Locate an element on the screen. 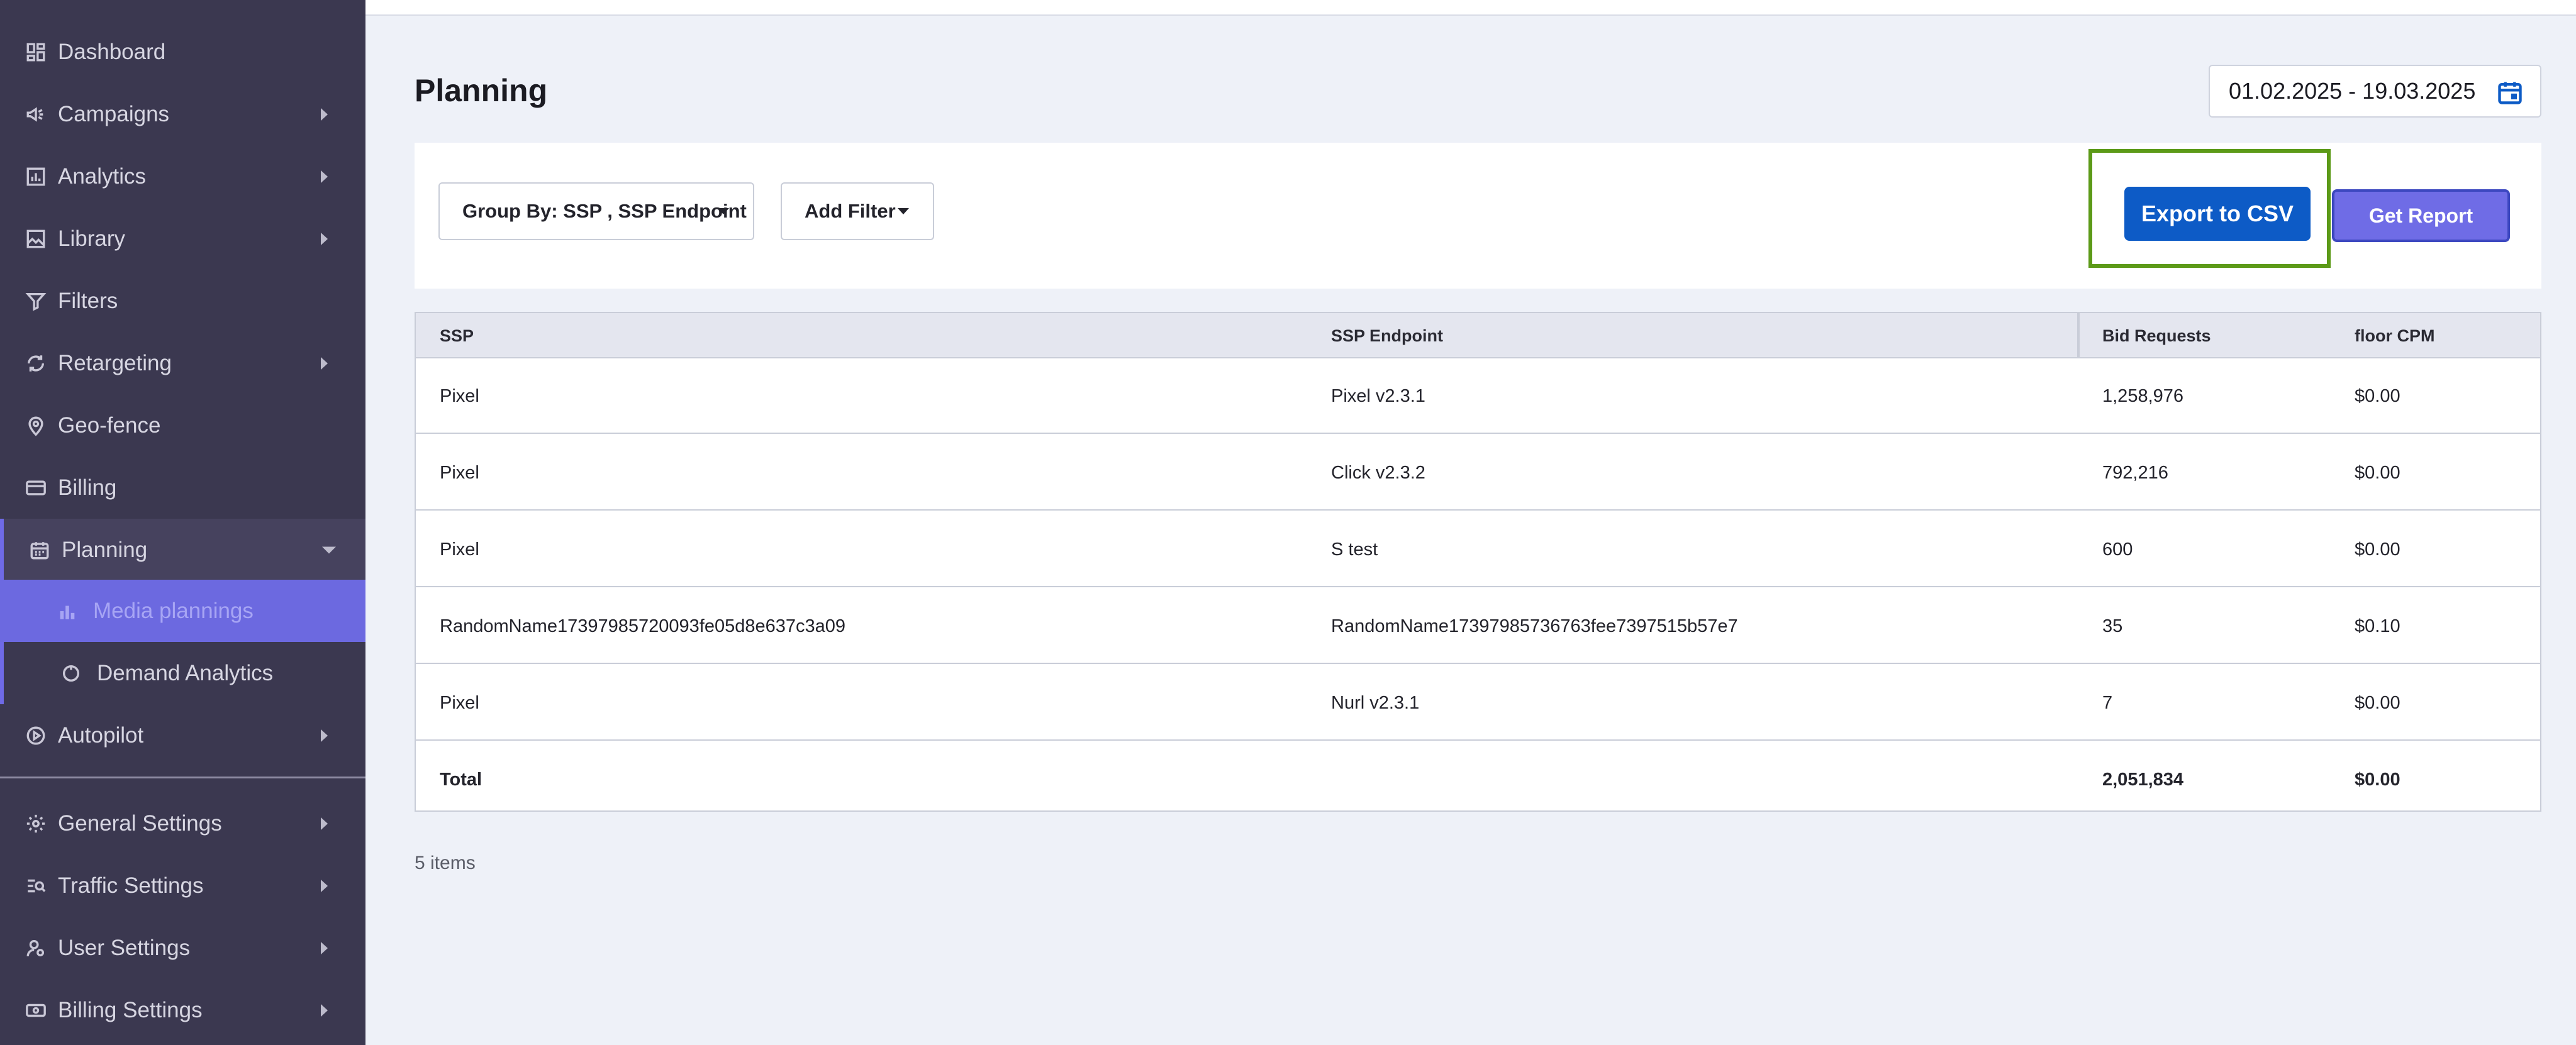 This screenshot has height=1045, width=2576. table-row: Pixel S test 600 $0.00 is located at coordinates (1478, 549).